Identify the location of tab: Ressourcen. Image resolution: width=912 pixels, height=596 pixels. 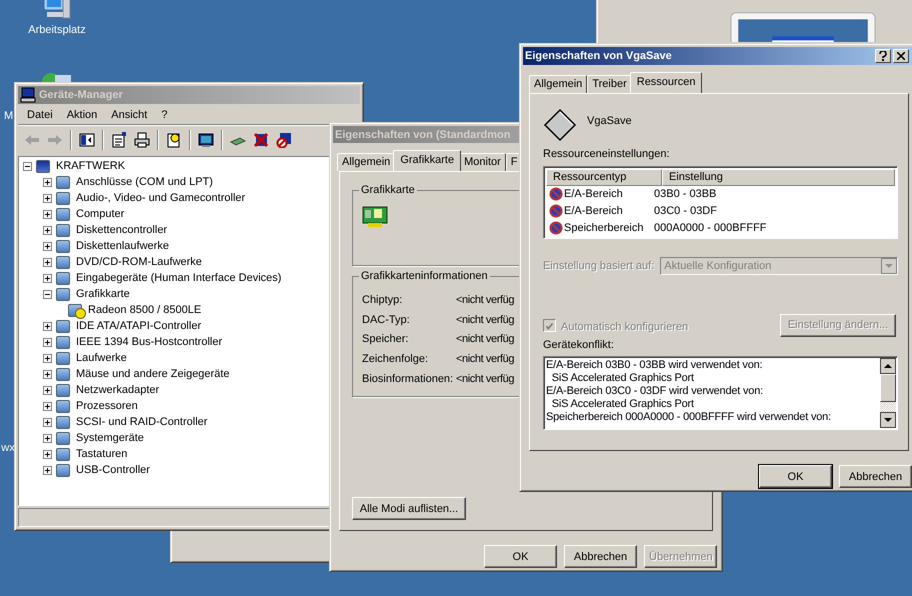
(666, 82).